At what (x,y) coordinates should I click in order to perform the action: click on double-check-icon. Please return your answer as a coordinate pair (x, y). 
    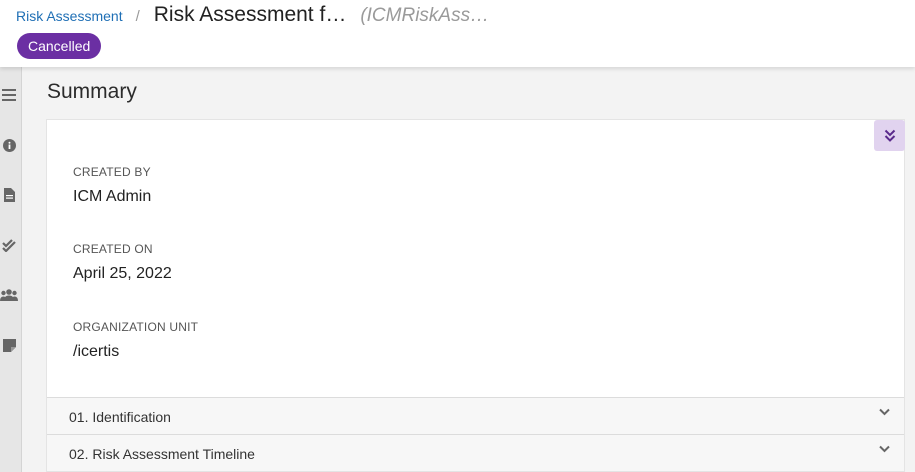
    Looking at the image, I should click on (9, 245).